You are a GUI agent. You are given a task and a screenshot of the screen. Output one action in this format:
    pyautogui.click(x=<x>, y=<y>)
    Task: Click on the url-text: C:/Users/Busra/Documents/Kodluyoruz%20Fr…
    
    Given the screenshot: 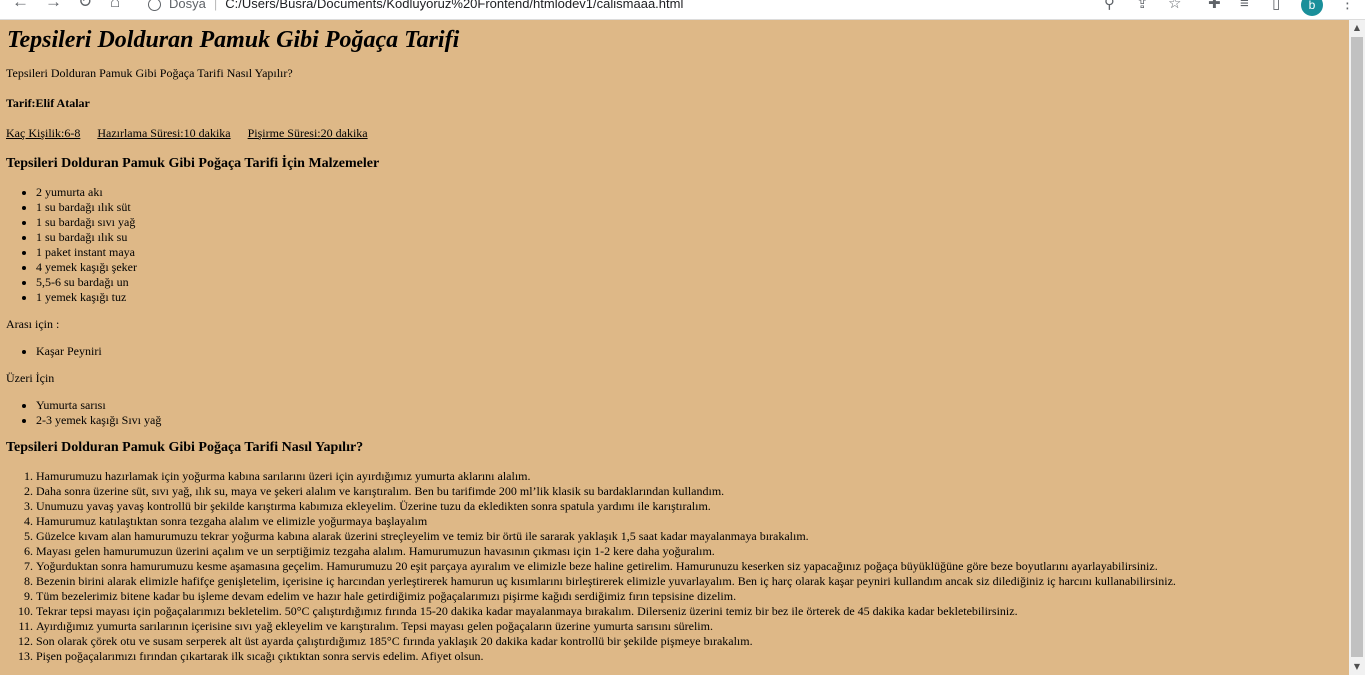 What is the action you would take?
    pyautogui.click(x=454, y=5)
    